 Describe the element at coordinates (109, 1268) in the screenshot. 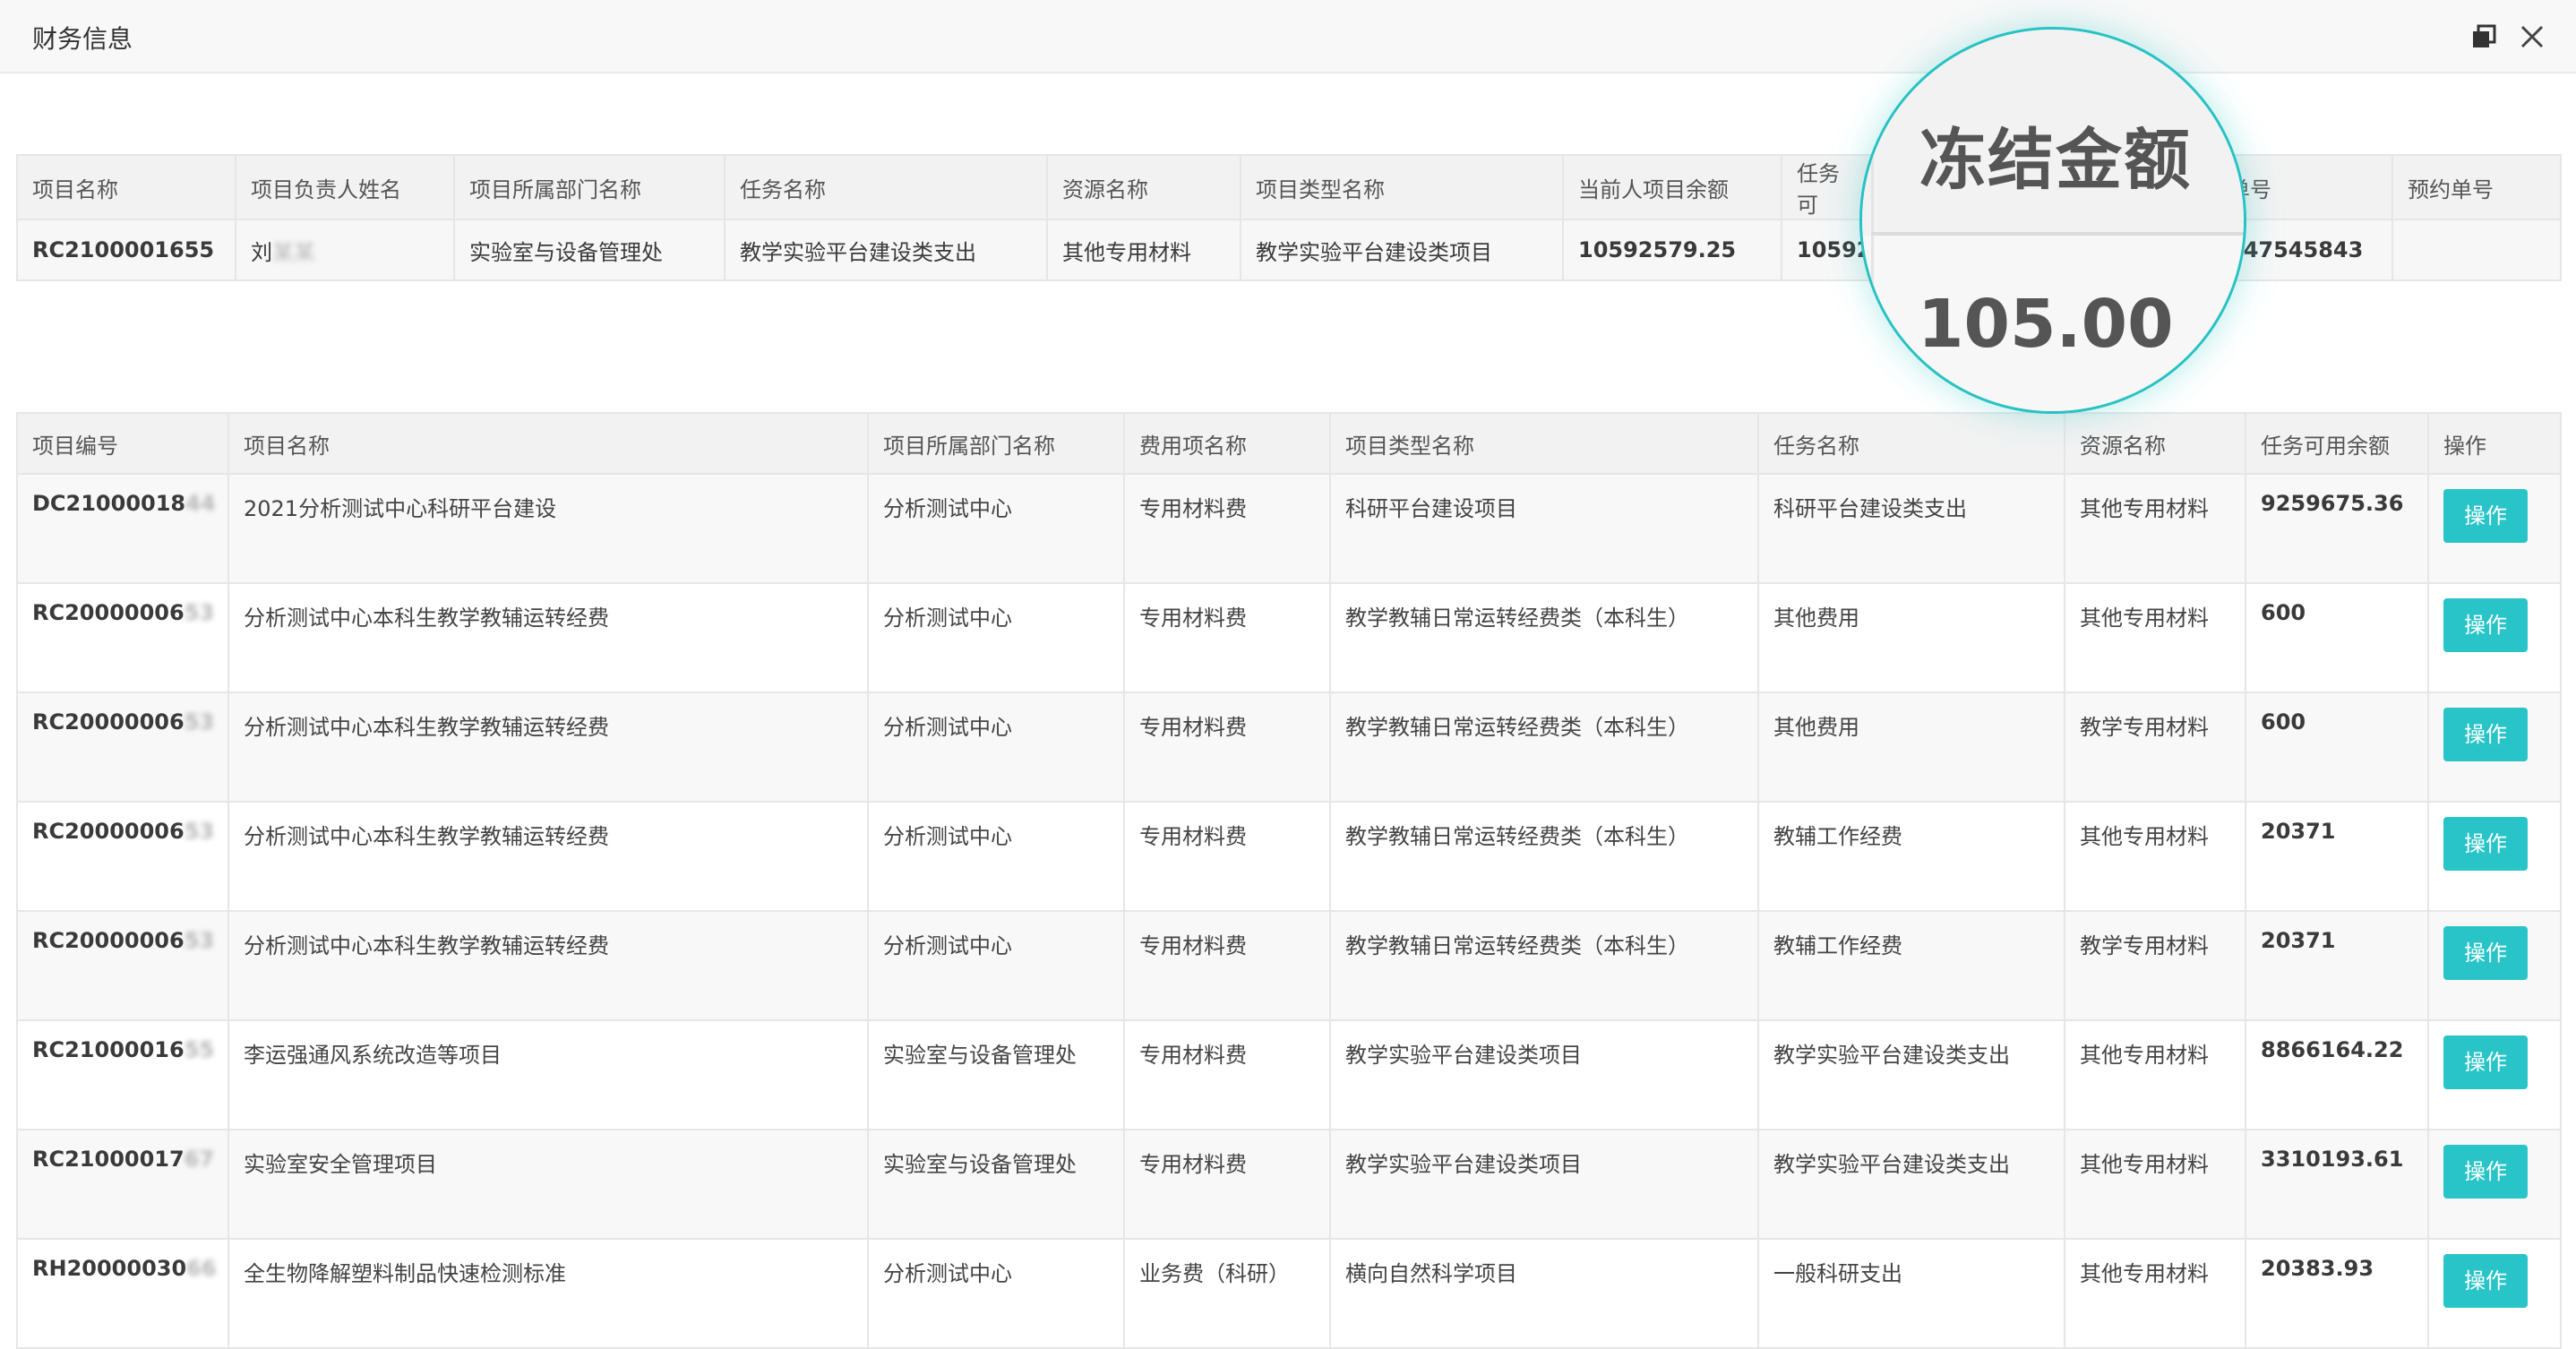

I see `project-code: RH20000030` at that location.